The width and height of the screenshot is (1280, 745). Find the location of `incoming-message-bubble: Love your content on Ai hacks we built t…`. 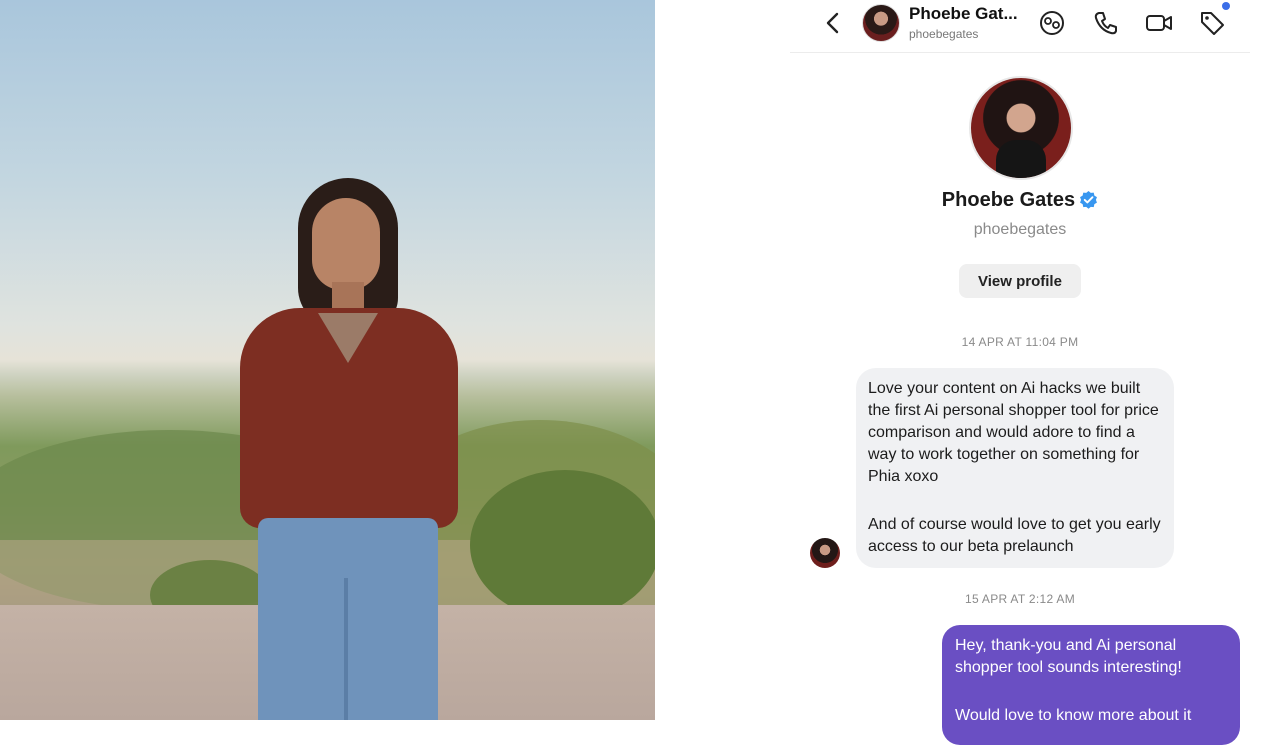

incoming-message-bubble: Love your content on Ai hacks we built t… is located at coordinates (1015, 468).